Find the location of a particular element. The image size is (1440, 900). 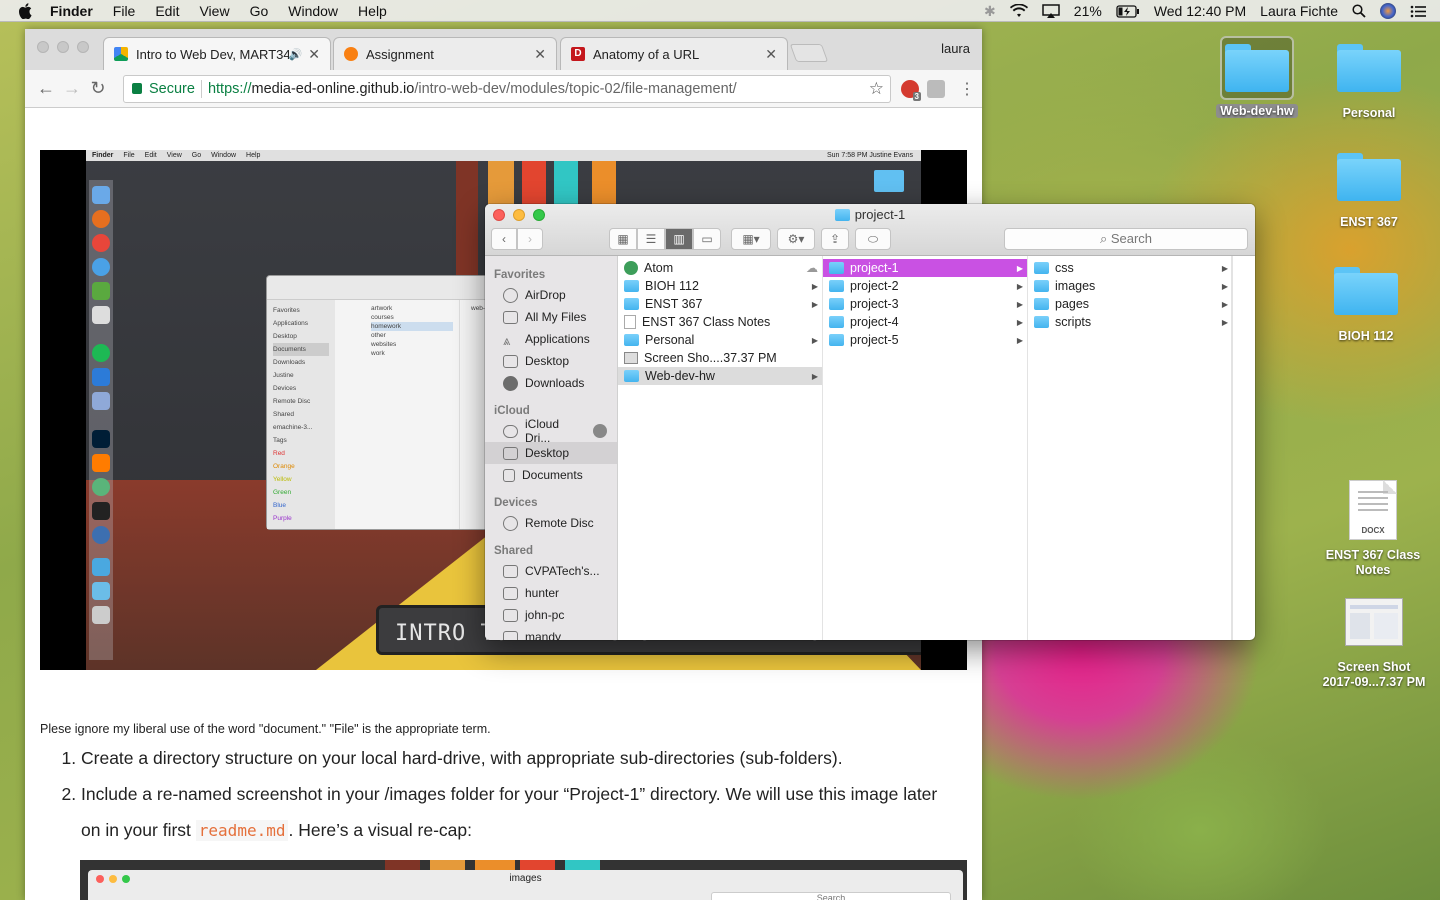

video-dock is located at coordinates (101, 420).